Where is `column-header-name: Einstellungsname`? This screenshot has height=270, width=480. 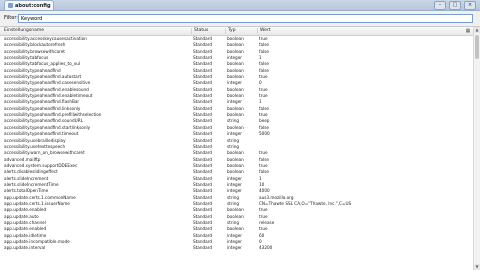
column-header-name: Einstellungsname is located at coordinates (94, 31).